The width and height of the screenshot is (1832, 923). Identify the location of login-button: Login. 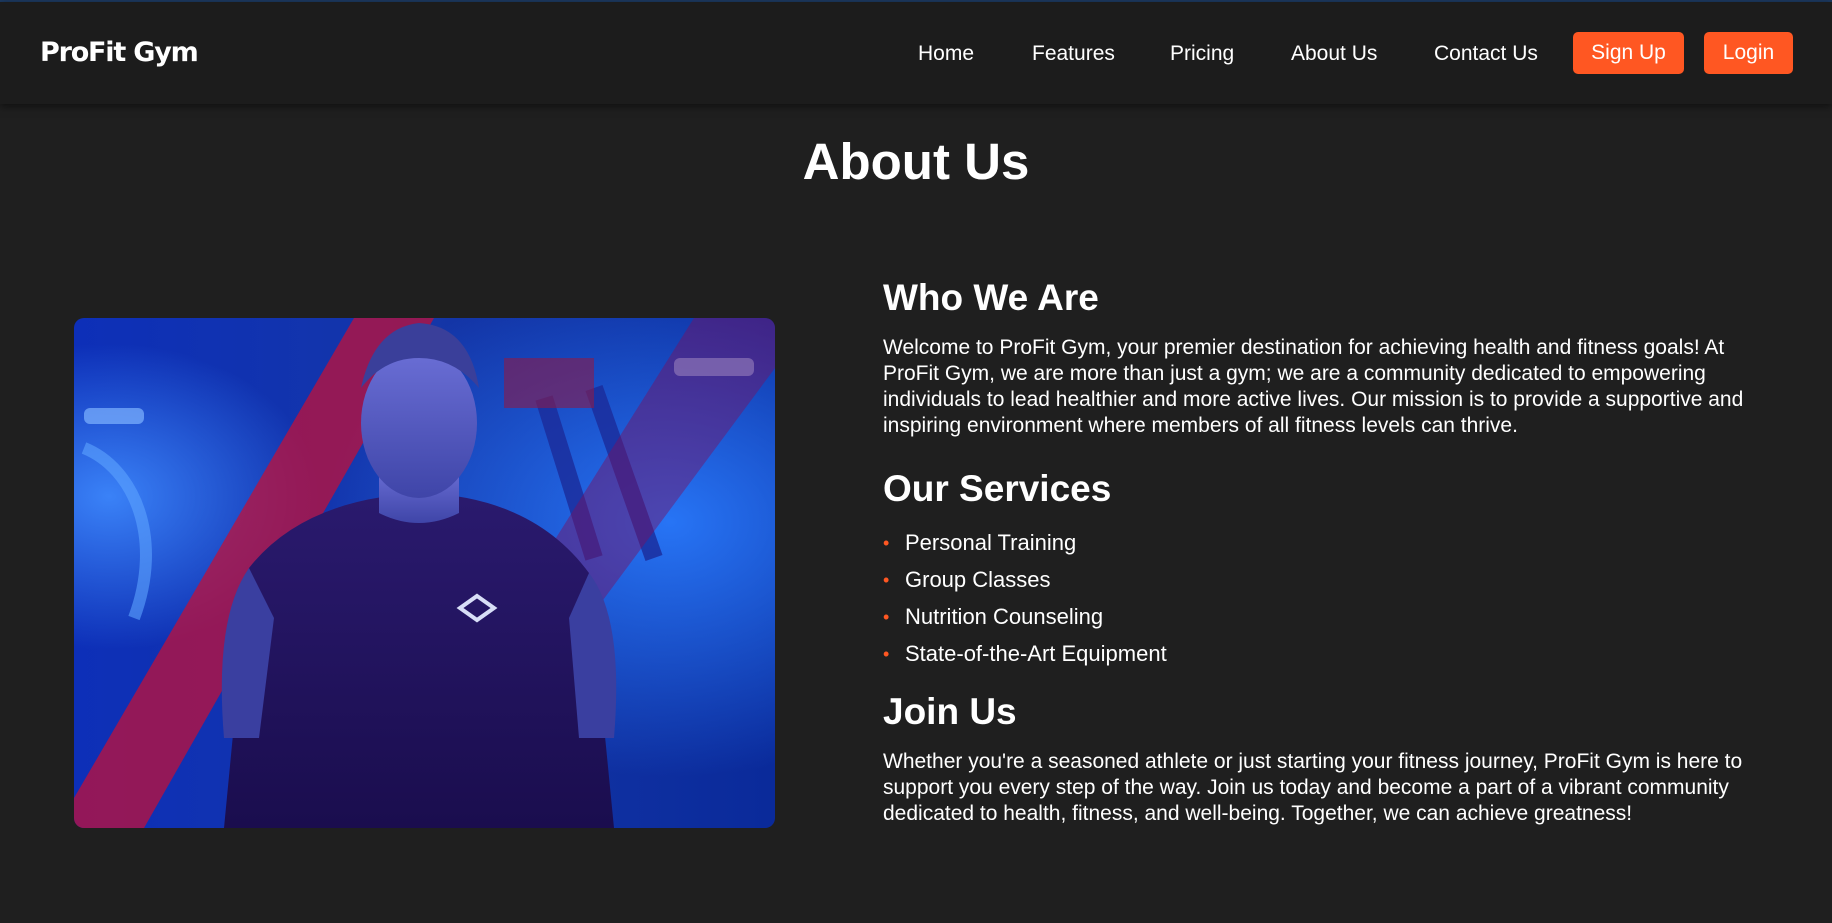
(1748, 53).